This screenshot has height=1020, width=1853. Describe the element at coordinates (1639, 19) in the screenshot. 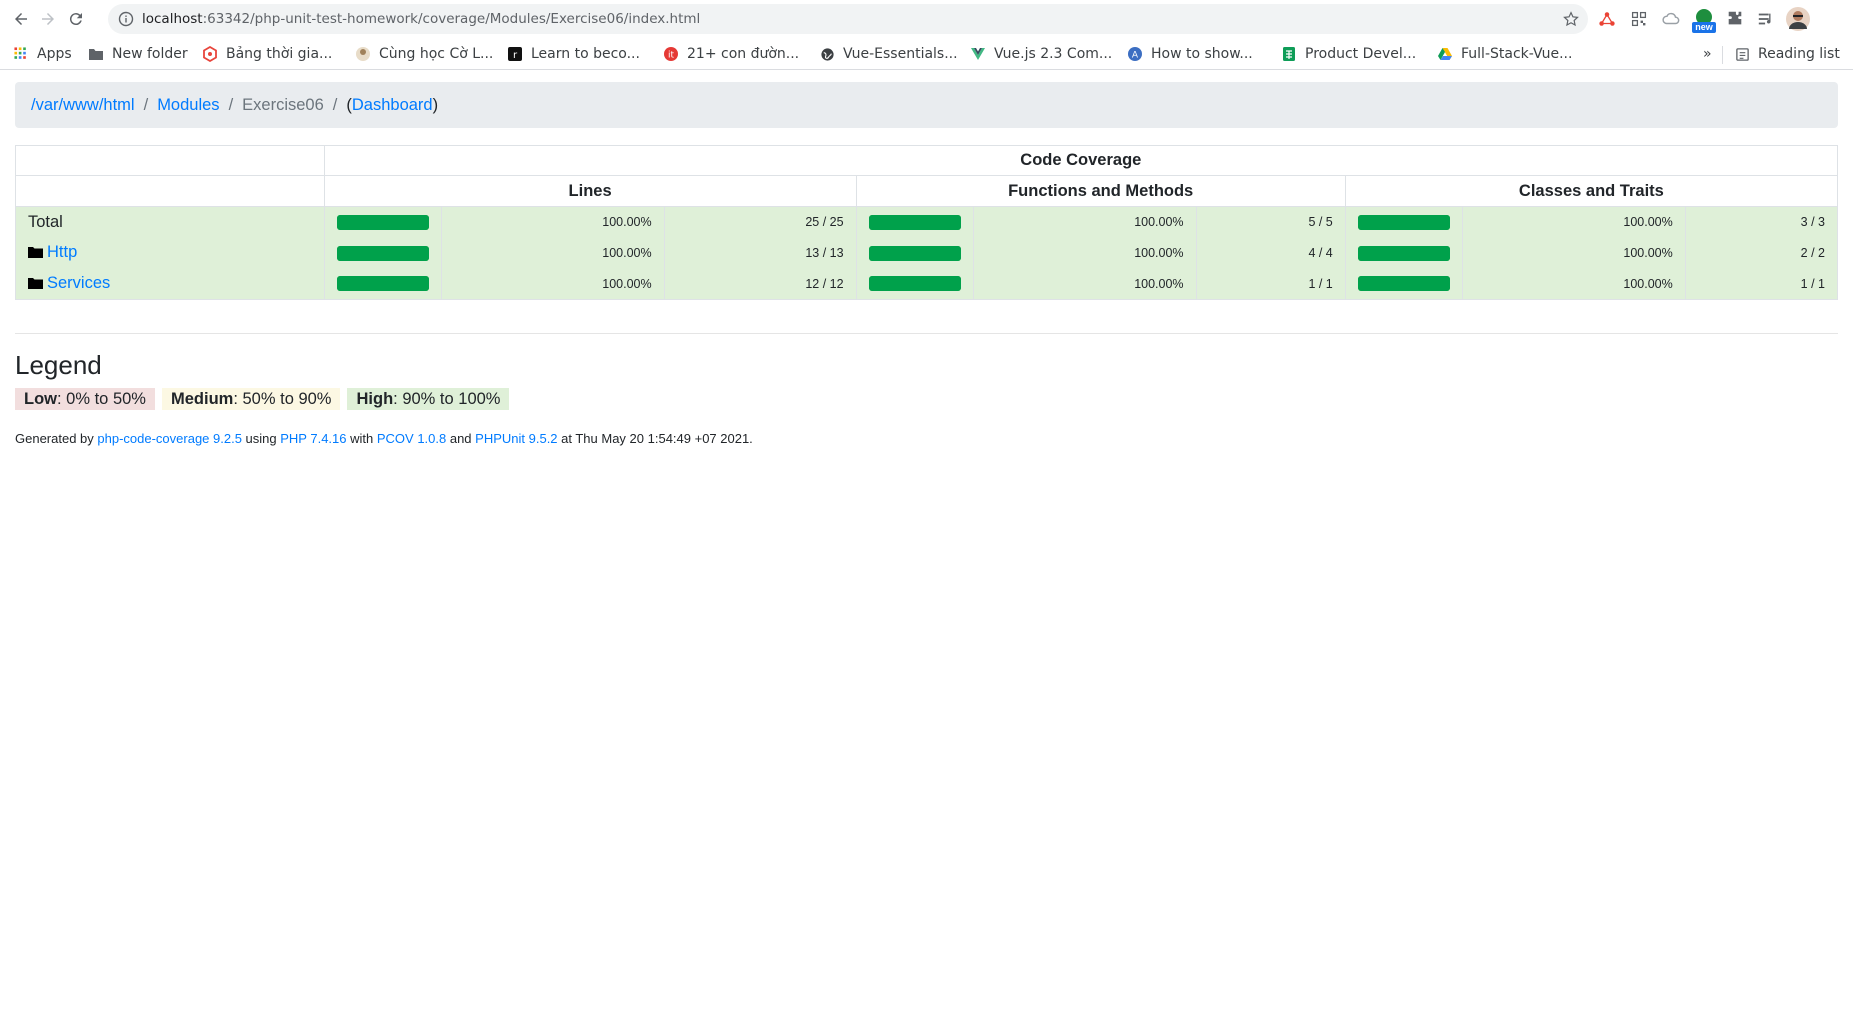

I see `qr-icon` at that location.